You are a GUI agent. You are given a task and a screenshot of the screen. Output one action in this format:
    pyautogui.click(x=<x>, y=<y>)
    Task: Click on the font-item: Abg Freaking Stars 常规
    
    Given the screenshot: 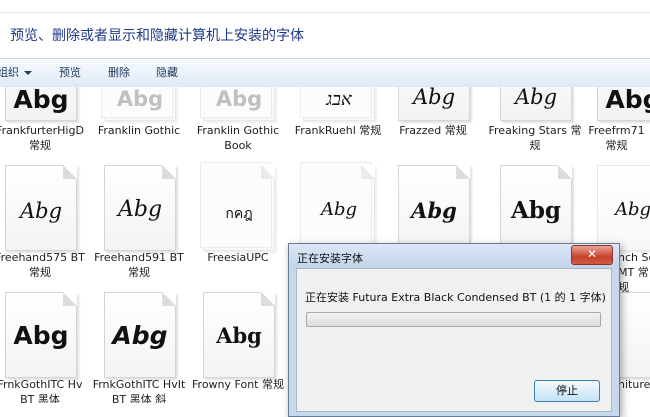 What is the action you would take?
    pyautogui.click(x=535, y=121)
    